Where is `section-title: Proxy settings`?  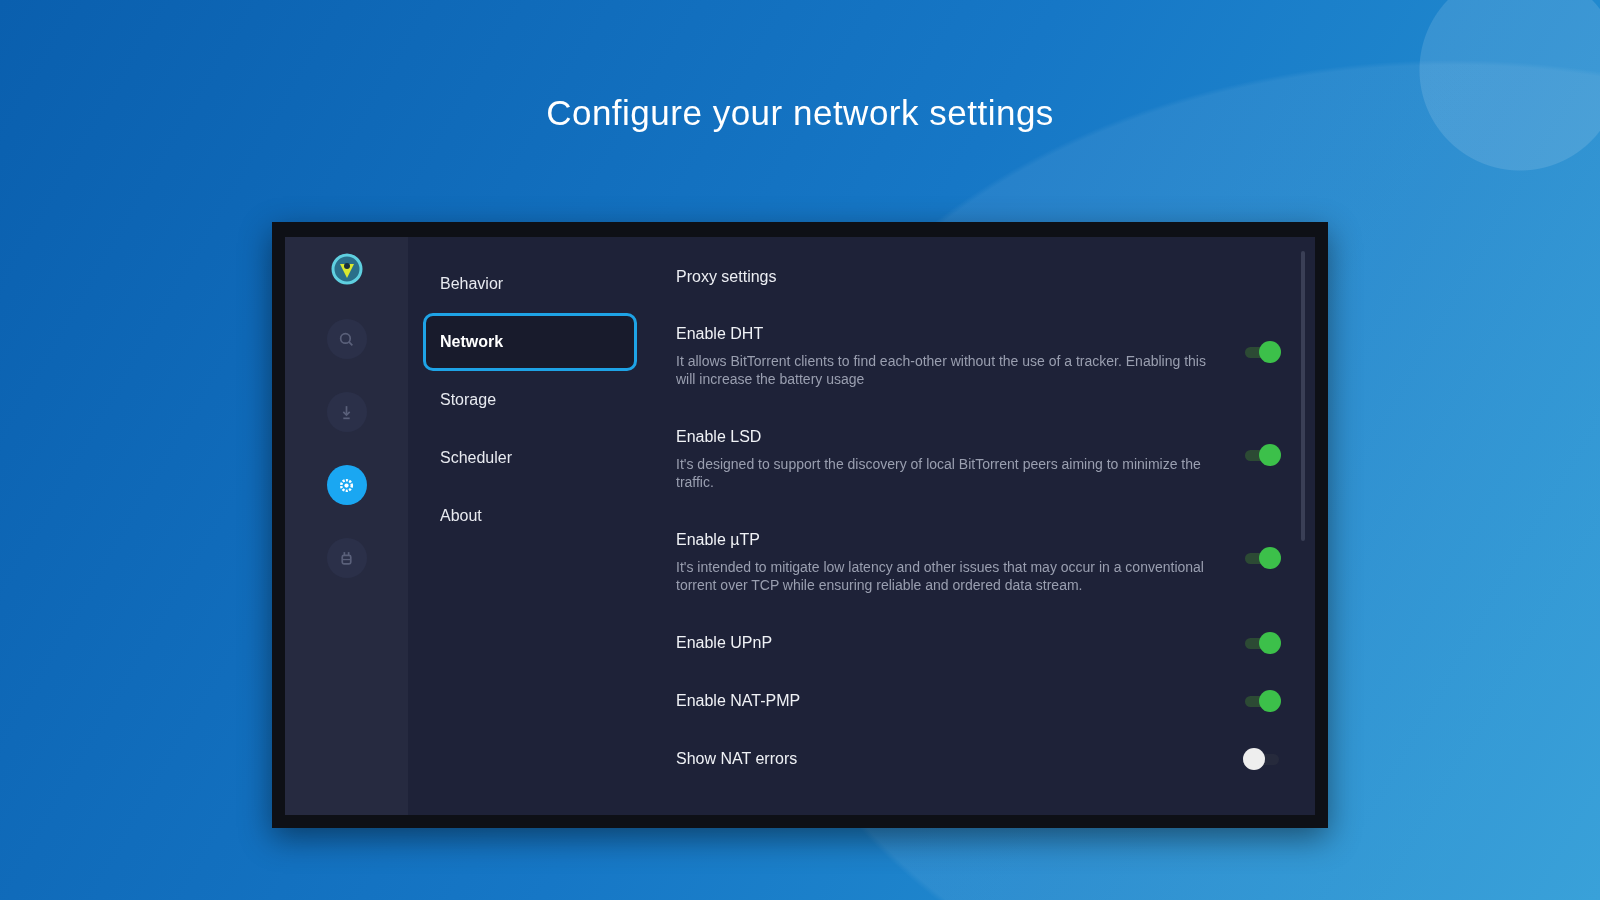
section-title: Proxy settings is located at coordinates (980, 293).